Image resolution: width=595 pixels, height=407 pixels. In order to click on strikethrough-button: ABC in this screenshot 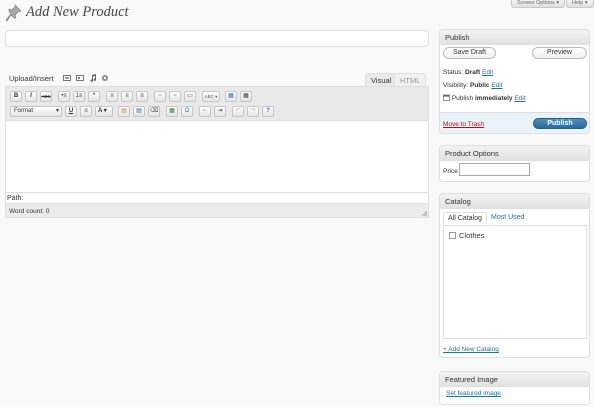, I will do `click(46, 96)`.